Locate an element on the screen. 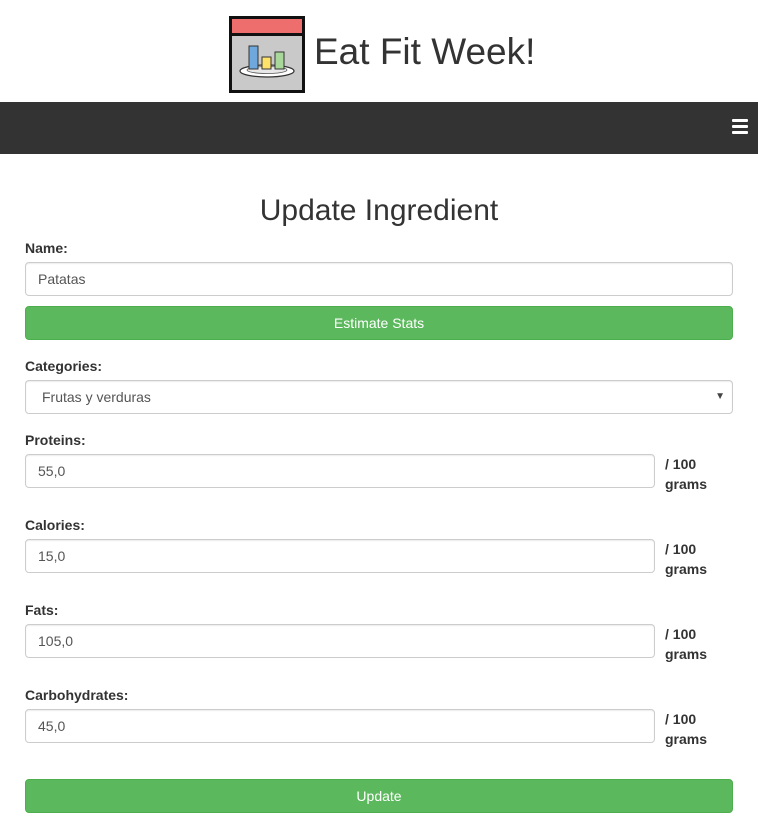  categories-label: Categories: is located at coordinates (64, 366).